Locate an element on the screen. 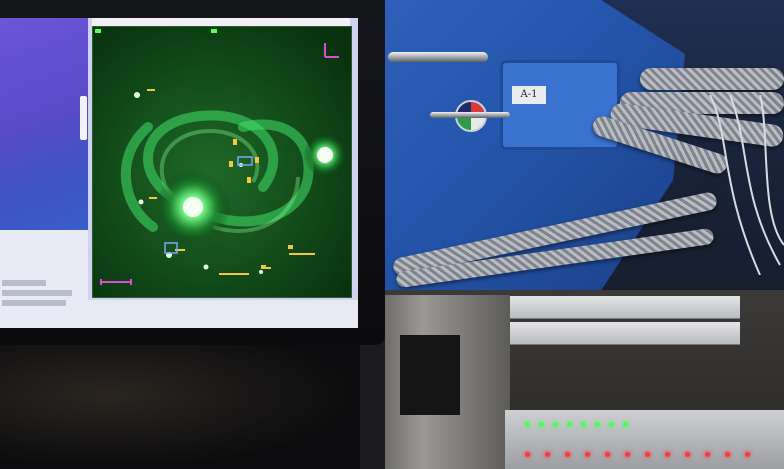 This screenshot has height=469, width=784. thin-cables is located at coordinates (746, 185).